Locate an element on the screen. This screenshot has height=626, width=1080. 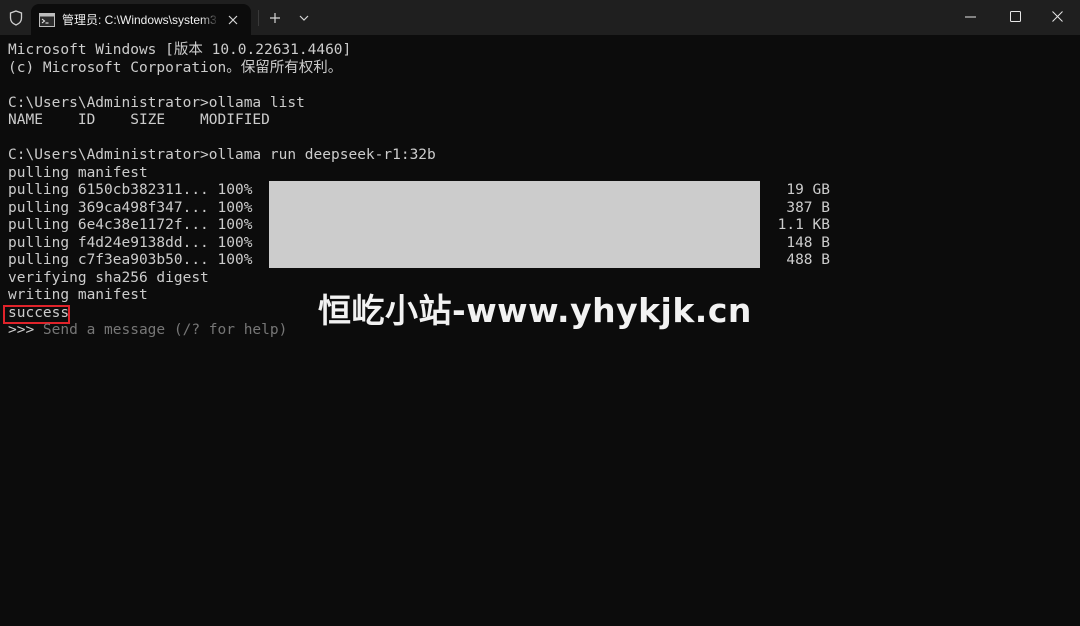
layer-size: 1.1 KB is located at coordinates (803, 225).